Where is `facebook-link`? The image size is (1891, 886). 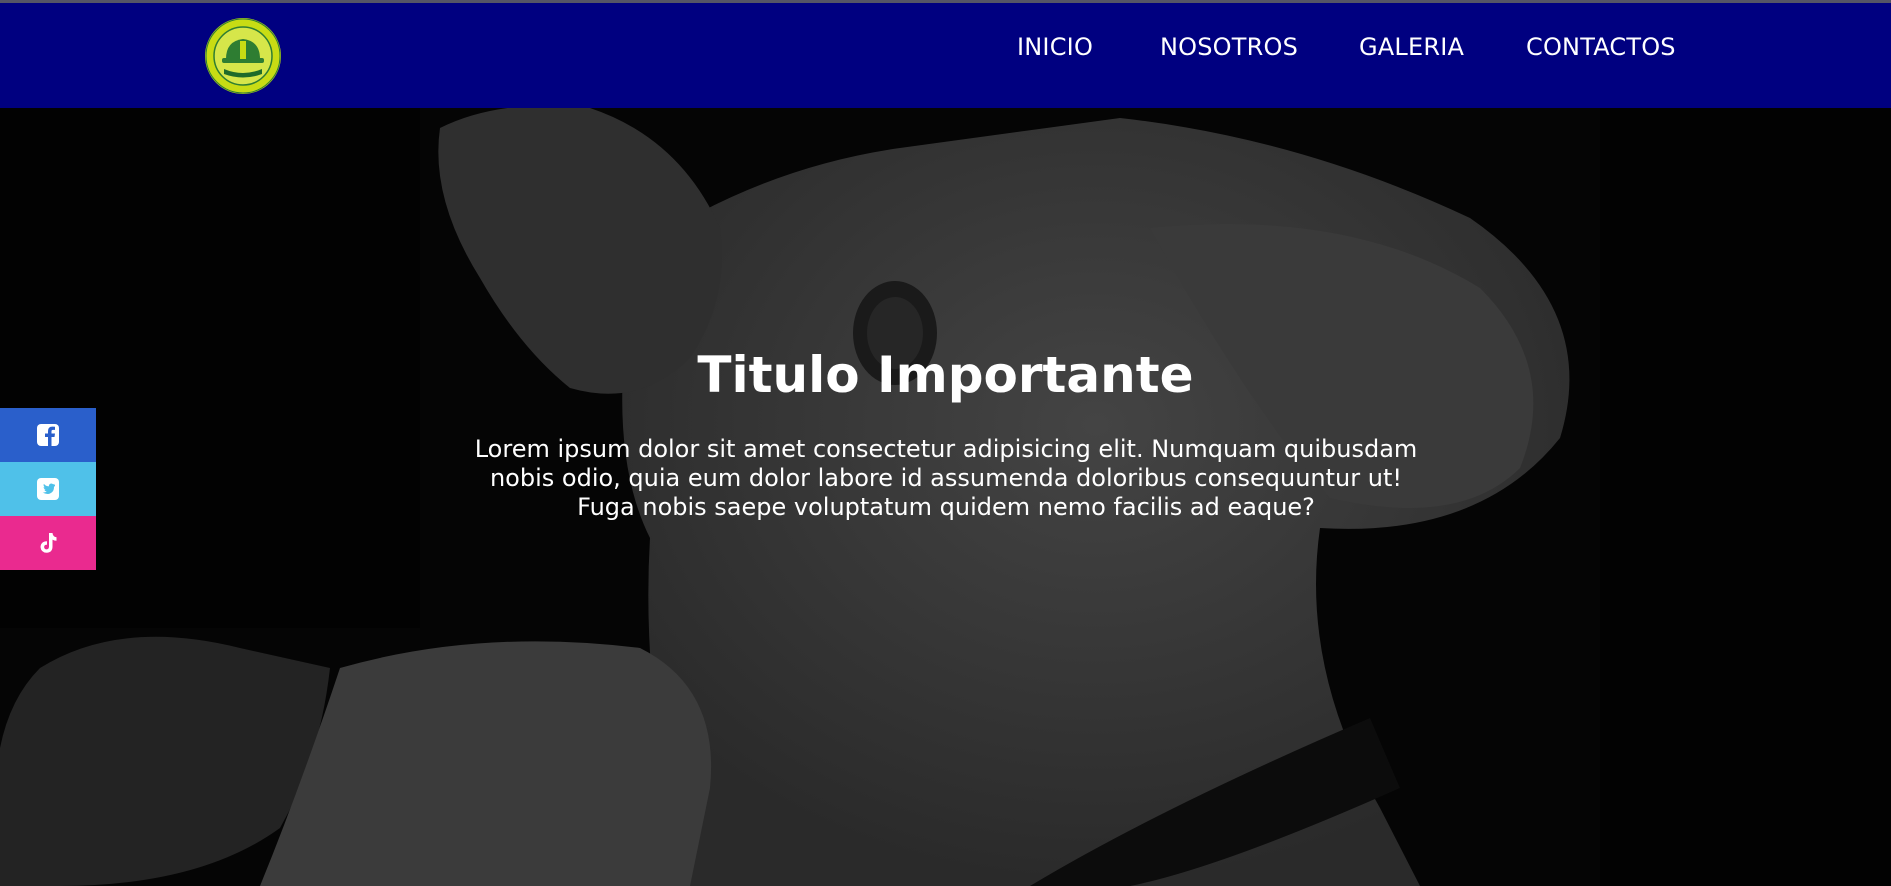 facebook-link is located at coordinates (48, 435).